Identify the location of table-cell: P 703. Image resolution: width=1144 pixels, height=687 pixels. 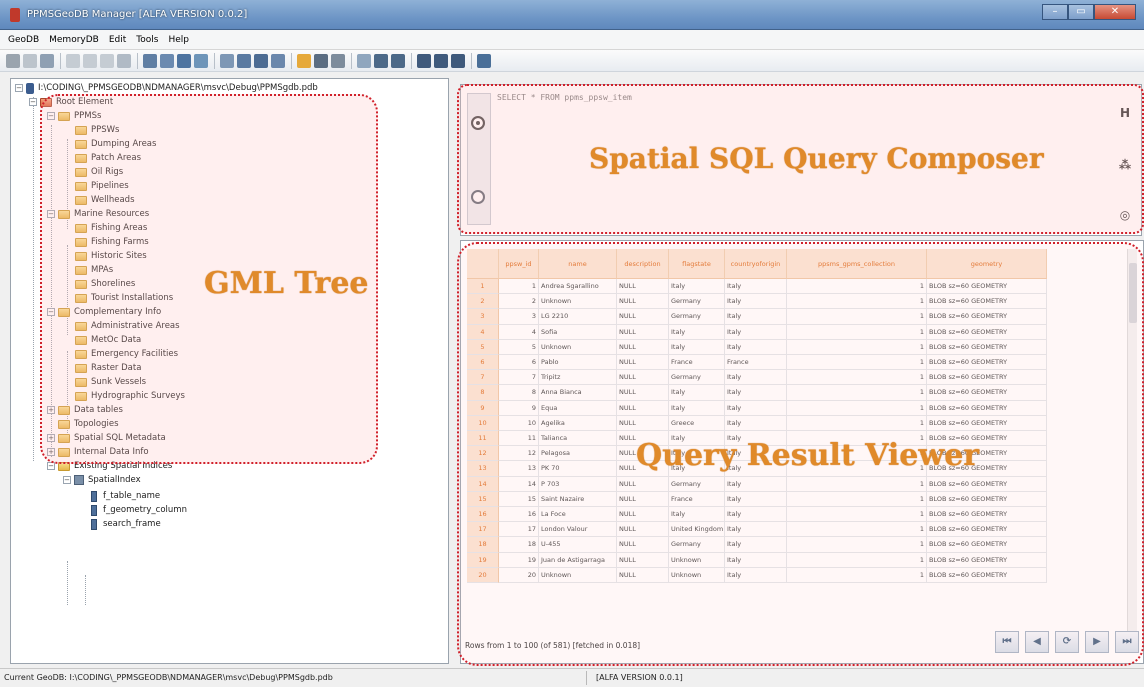
(578, 484).